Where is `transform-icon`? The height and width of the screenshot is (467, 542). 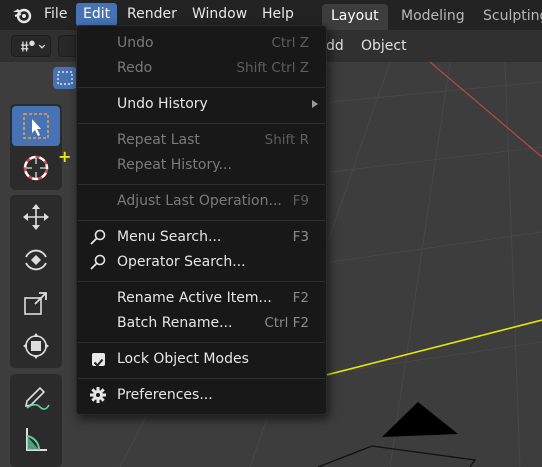 transform-icon is located at coordinates (36, 346).